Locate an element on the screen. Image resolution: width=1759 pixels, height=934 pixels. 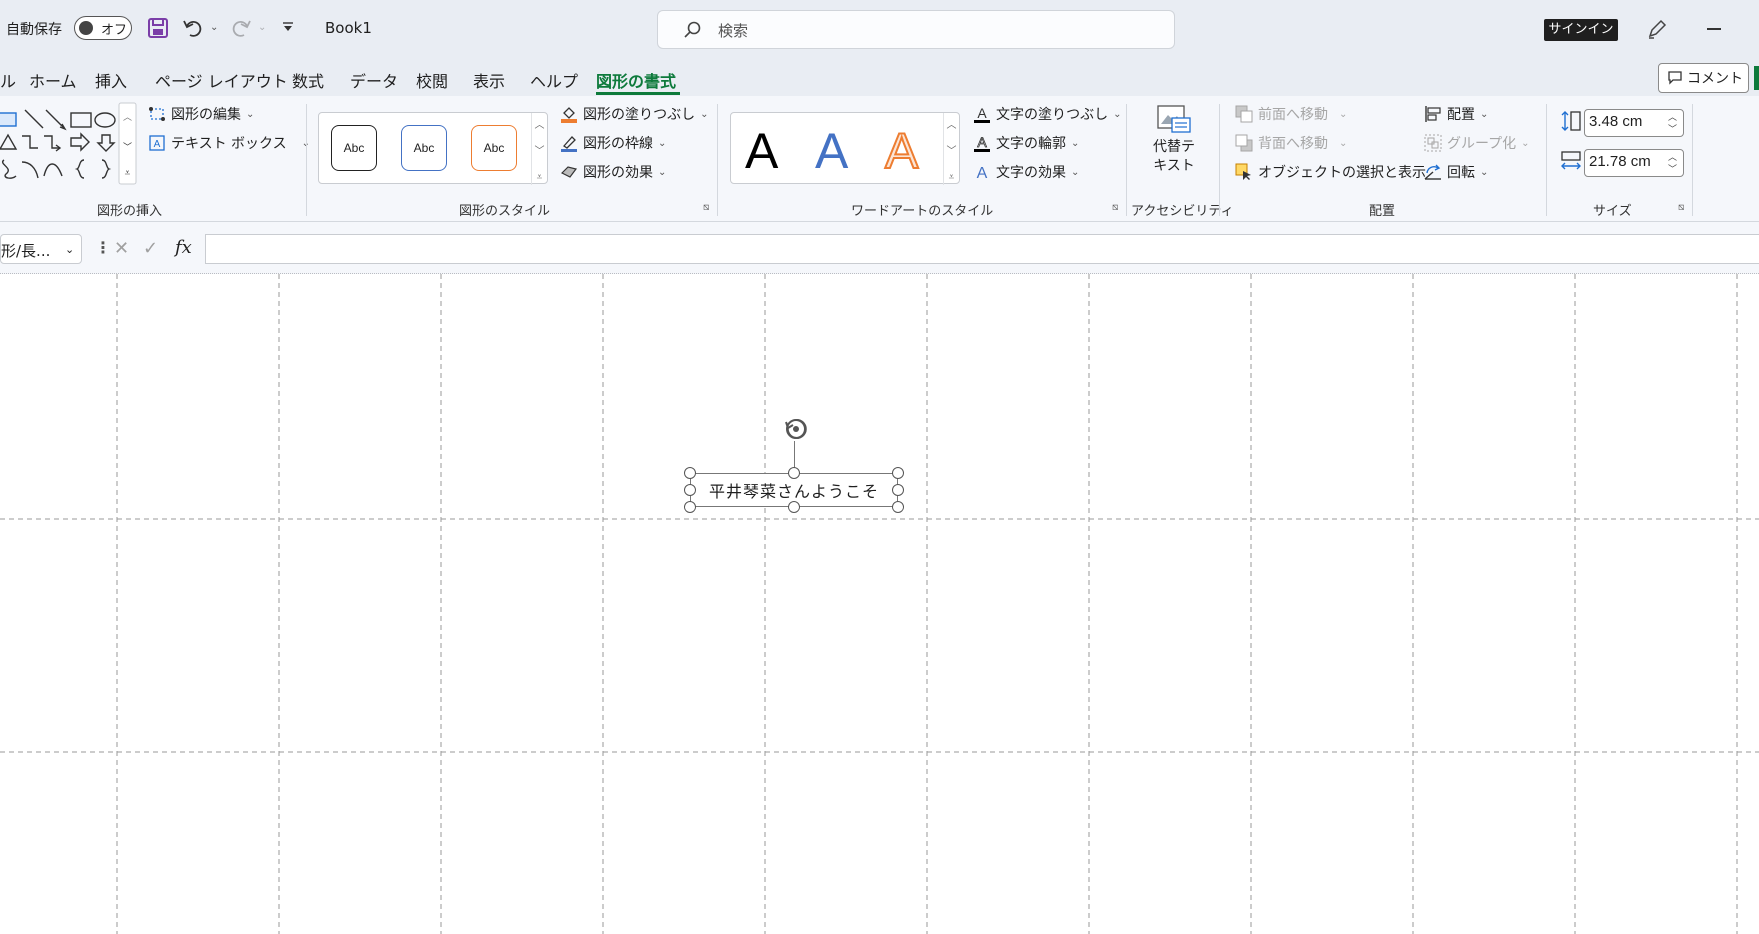
tab-file-partial: ル is located at coordinates (8, 80).